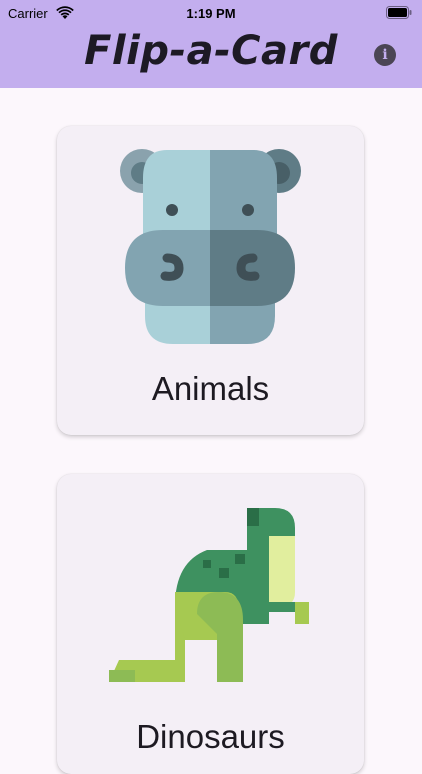 Image resolution: width=422 pixels, height=774 pixels. I want to click on clock: 1:19 PM, so click(211, 13).